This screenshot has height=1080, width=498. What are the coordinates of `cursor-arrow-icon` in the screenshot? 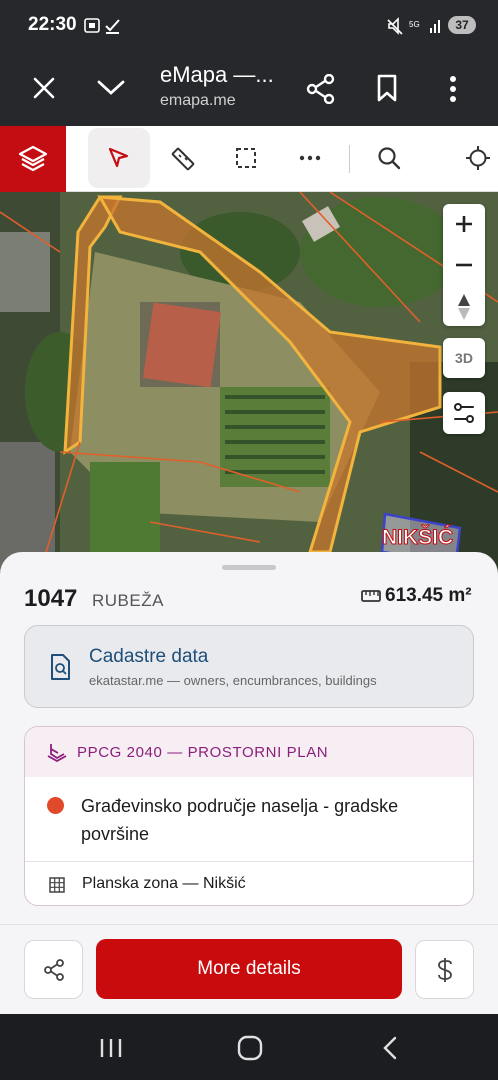 It's located at (118, 157).